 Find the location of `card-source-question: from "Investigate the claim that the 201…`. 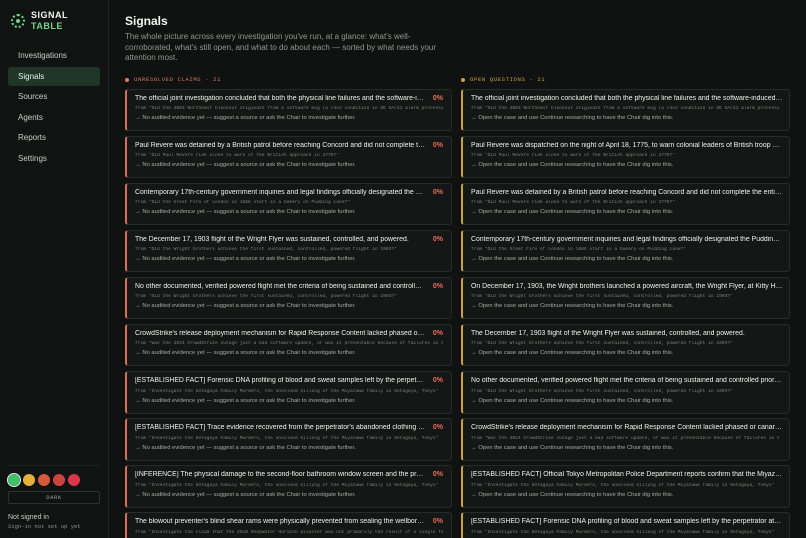

card-source-question: from "Investigate the claim that the 201… is located at coordinates (289, 532).